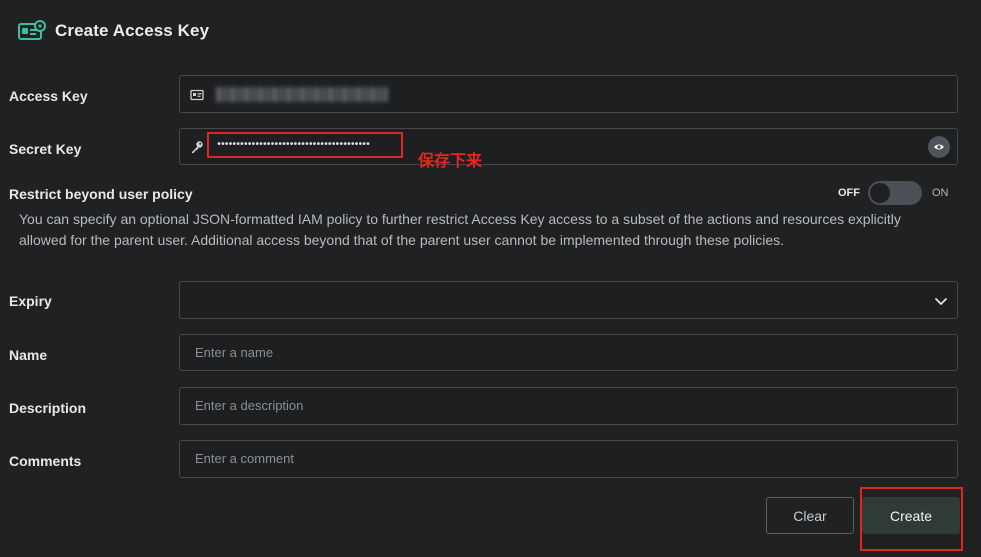 This screenshot has width=981, height=557. What do you see at coordinates (28, 355) in the screenshot?
I see `name-label: Name` at bounding box center [28, 355].